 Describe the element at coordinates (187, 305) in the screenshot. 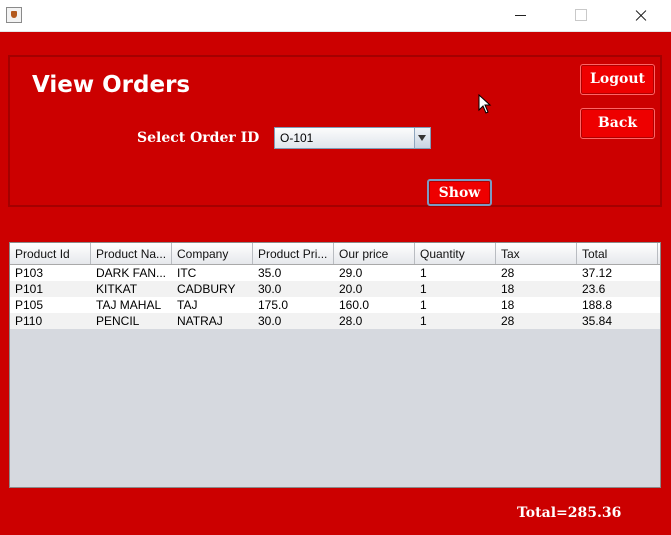

I see `table-cell: TAJ` at that location.